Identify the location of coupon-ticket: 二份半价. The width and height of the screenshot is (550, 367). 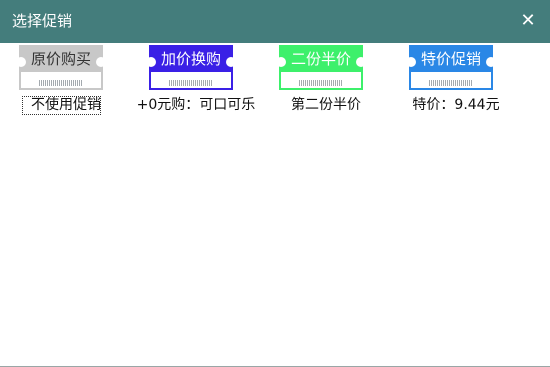
(321, 67).